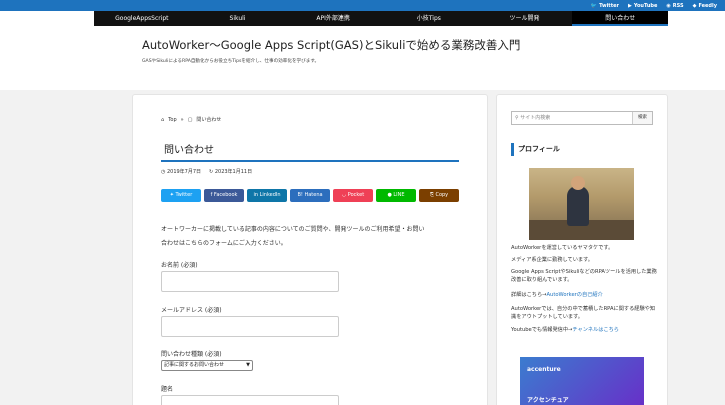 The image size is (725, 405). Describe the element at coordinates (209, 120) in the screenshot. I see `breadcrumb-current: 問い合わせ` at that location.